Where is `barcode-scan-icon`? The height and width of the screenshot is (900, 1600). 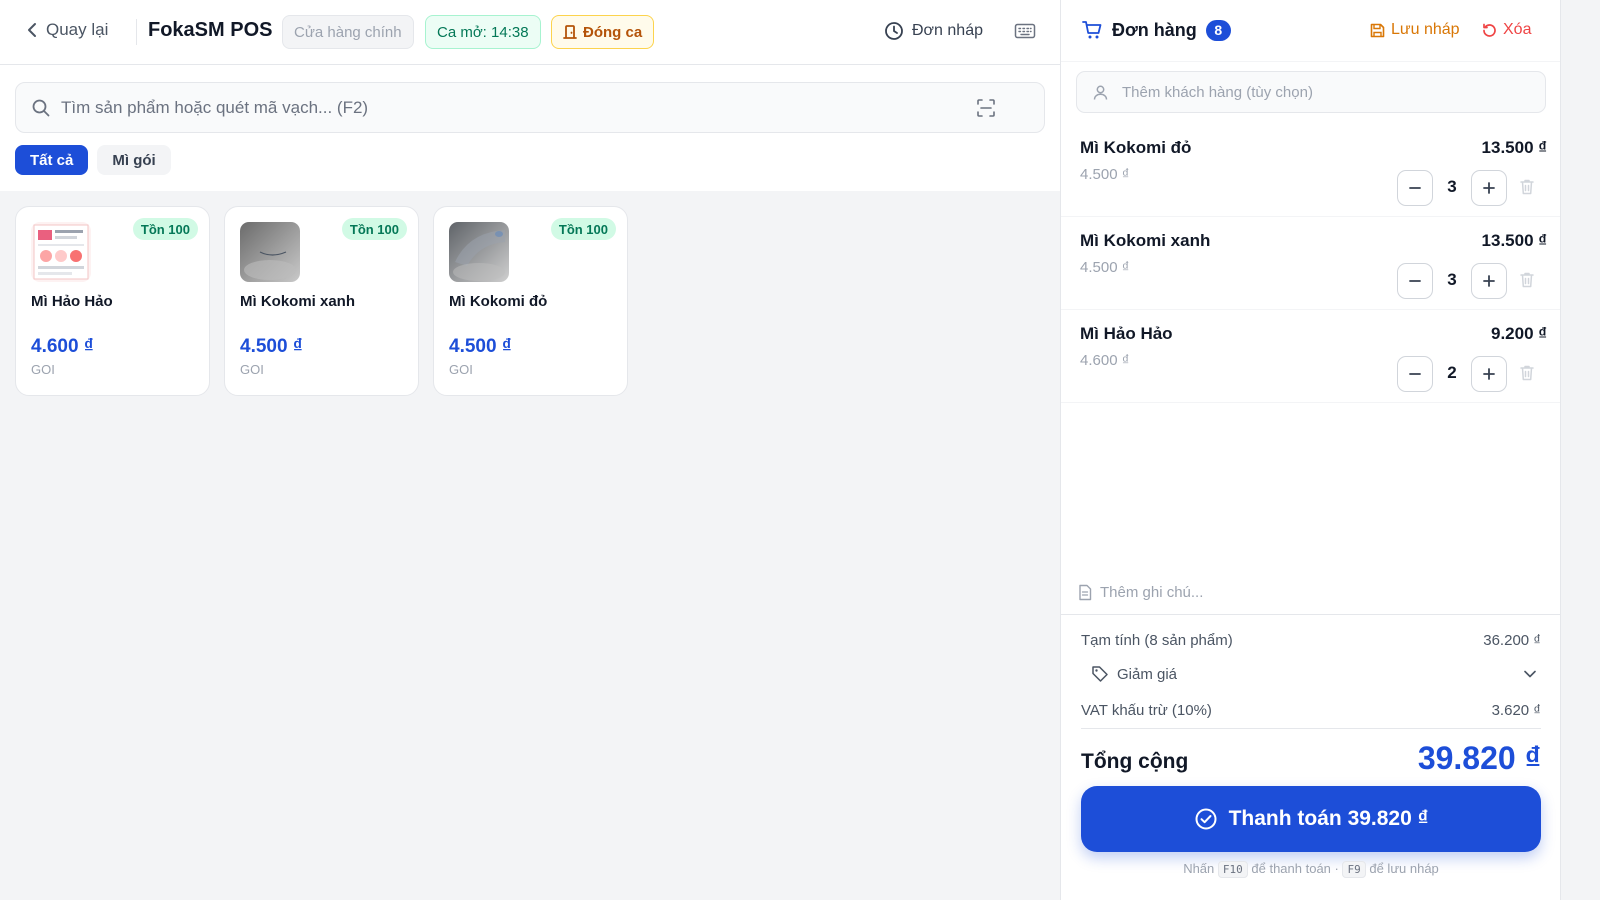
barcode-scan-icon is located at coordinates (986, 108).